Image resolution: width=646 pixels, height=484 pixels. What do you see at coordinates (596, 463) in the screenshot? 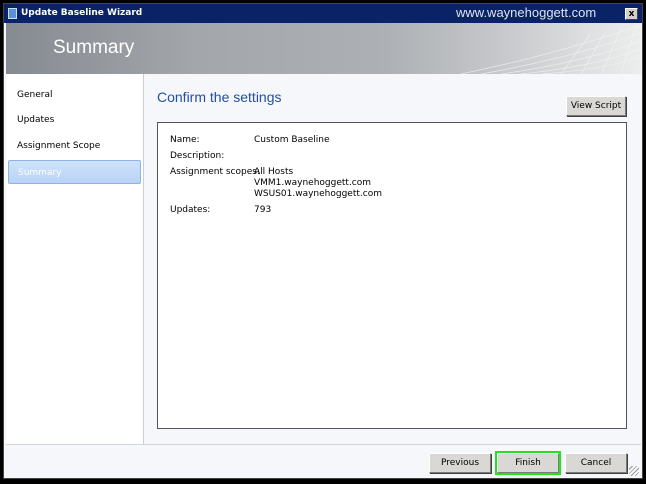
I see `cancel-button: Cancel` at bounding box center [596, 463].